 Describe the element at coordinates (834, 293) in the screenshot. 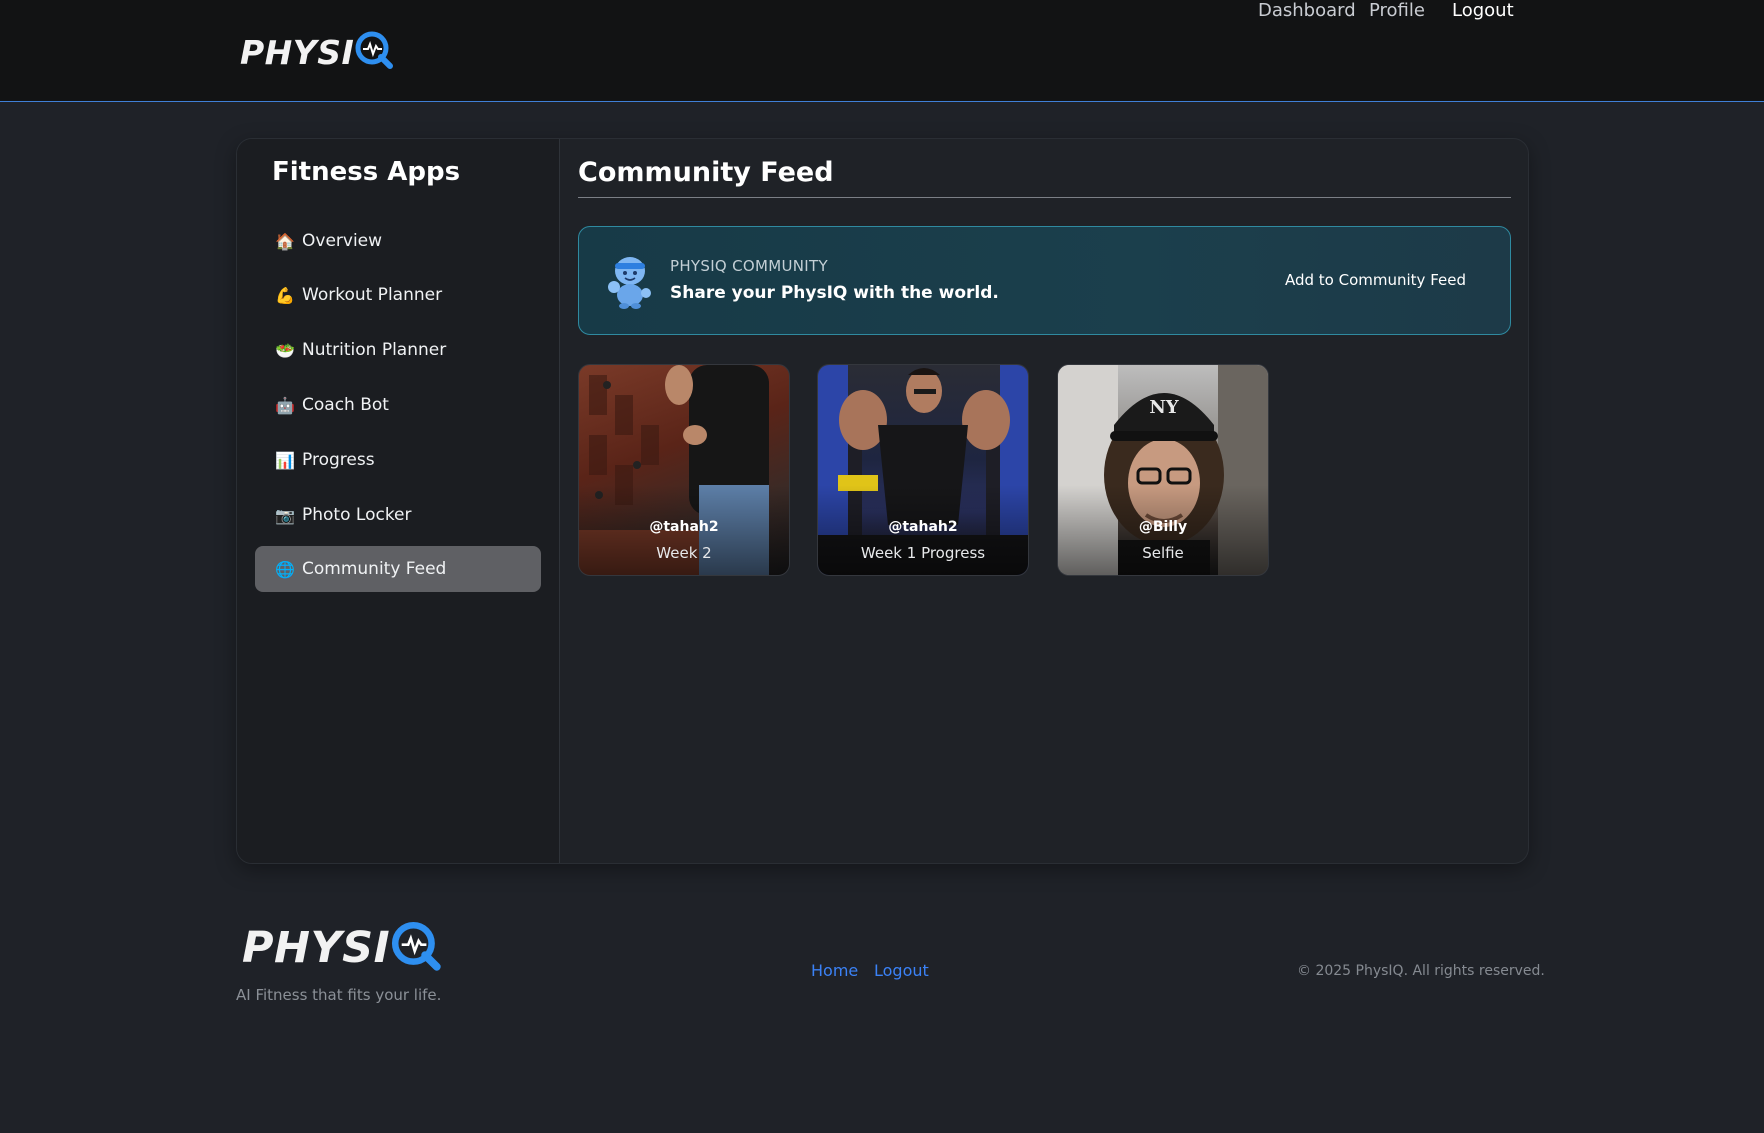

I see `banner-tagline: Share your PhysIQ with the world.` at that location.